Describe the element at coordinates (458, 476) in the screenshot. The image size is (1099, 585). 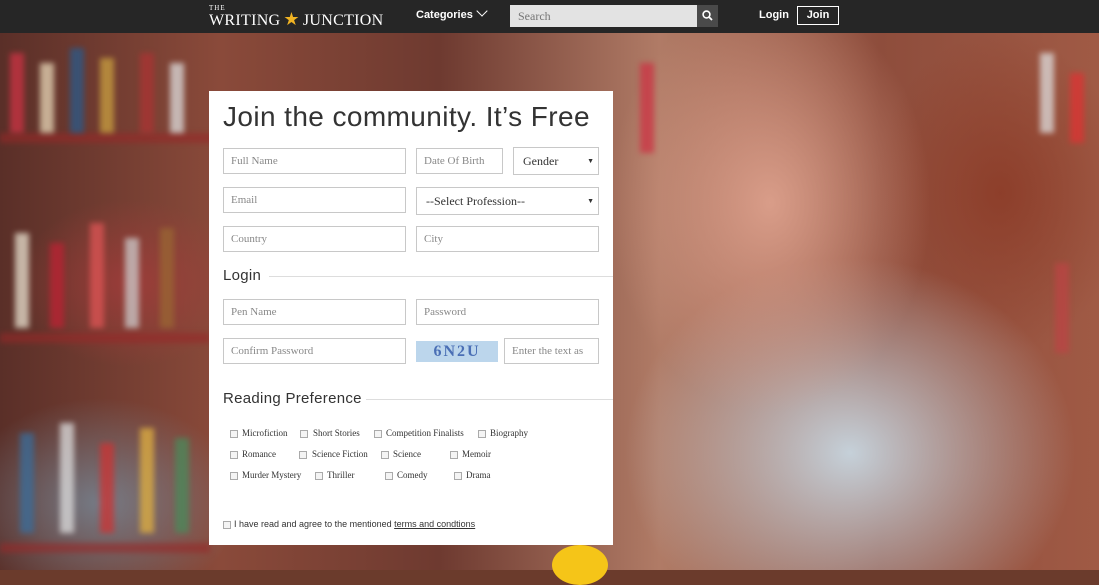
I see `checkbox-drama` at that location.